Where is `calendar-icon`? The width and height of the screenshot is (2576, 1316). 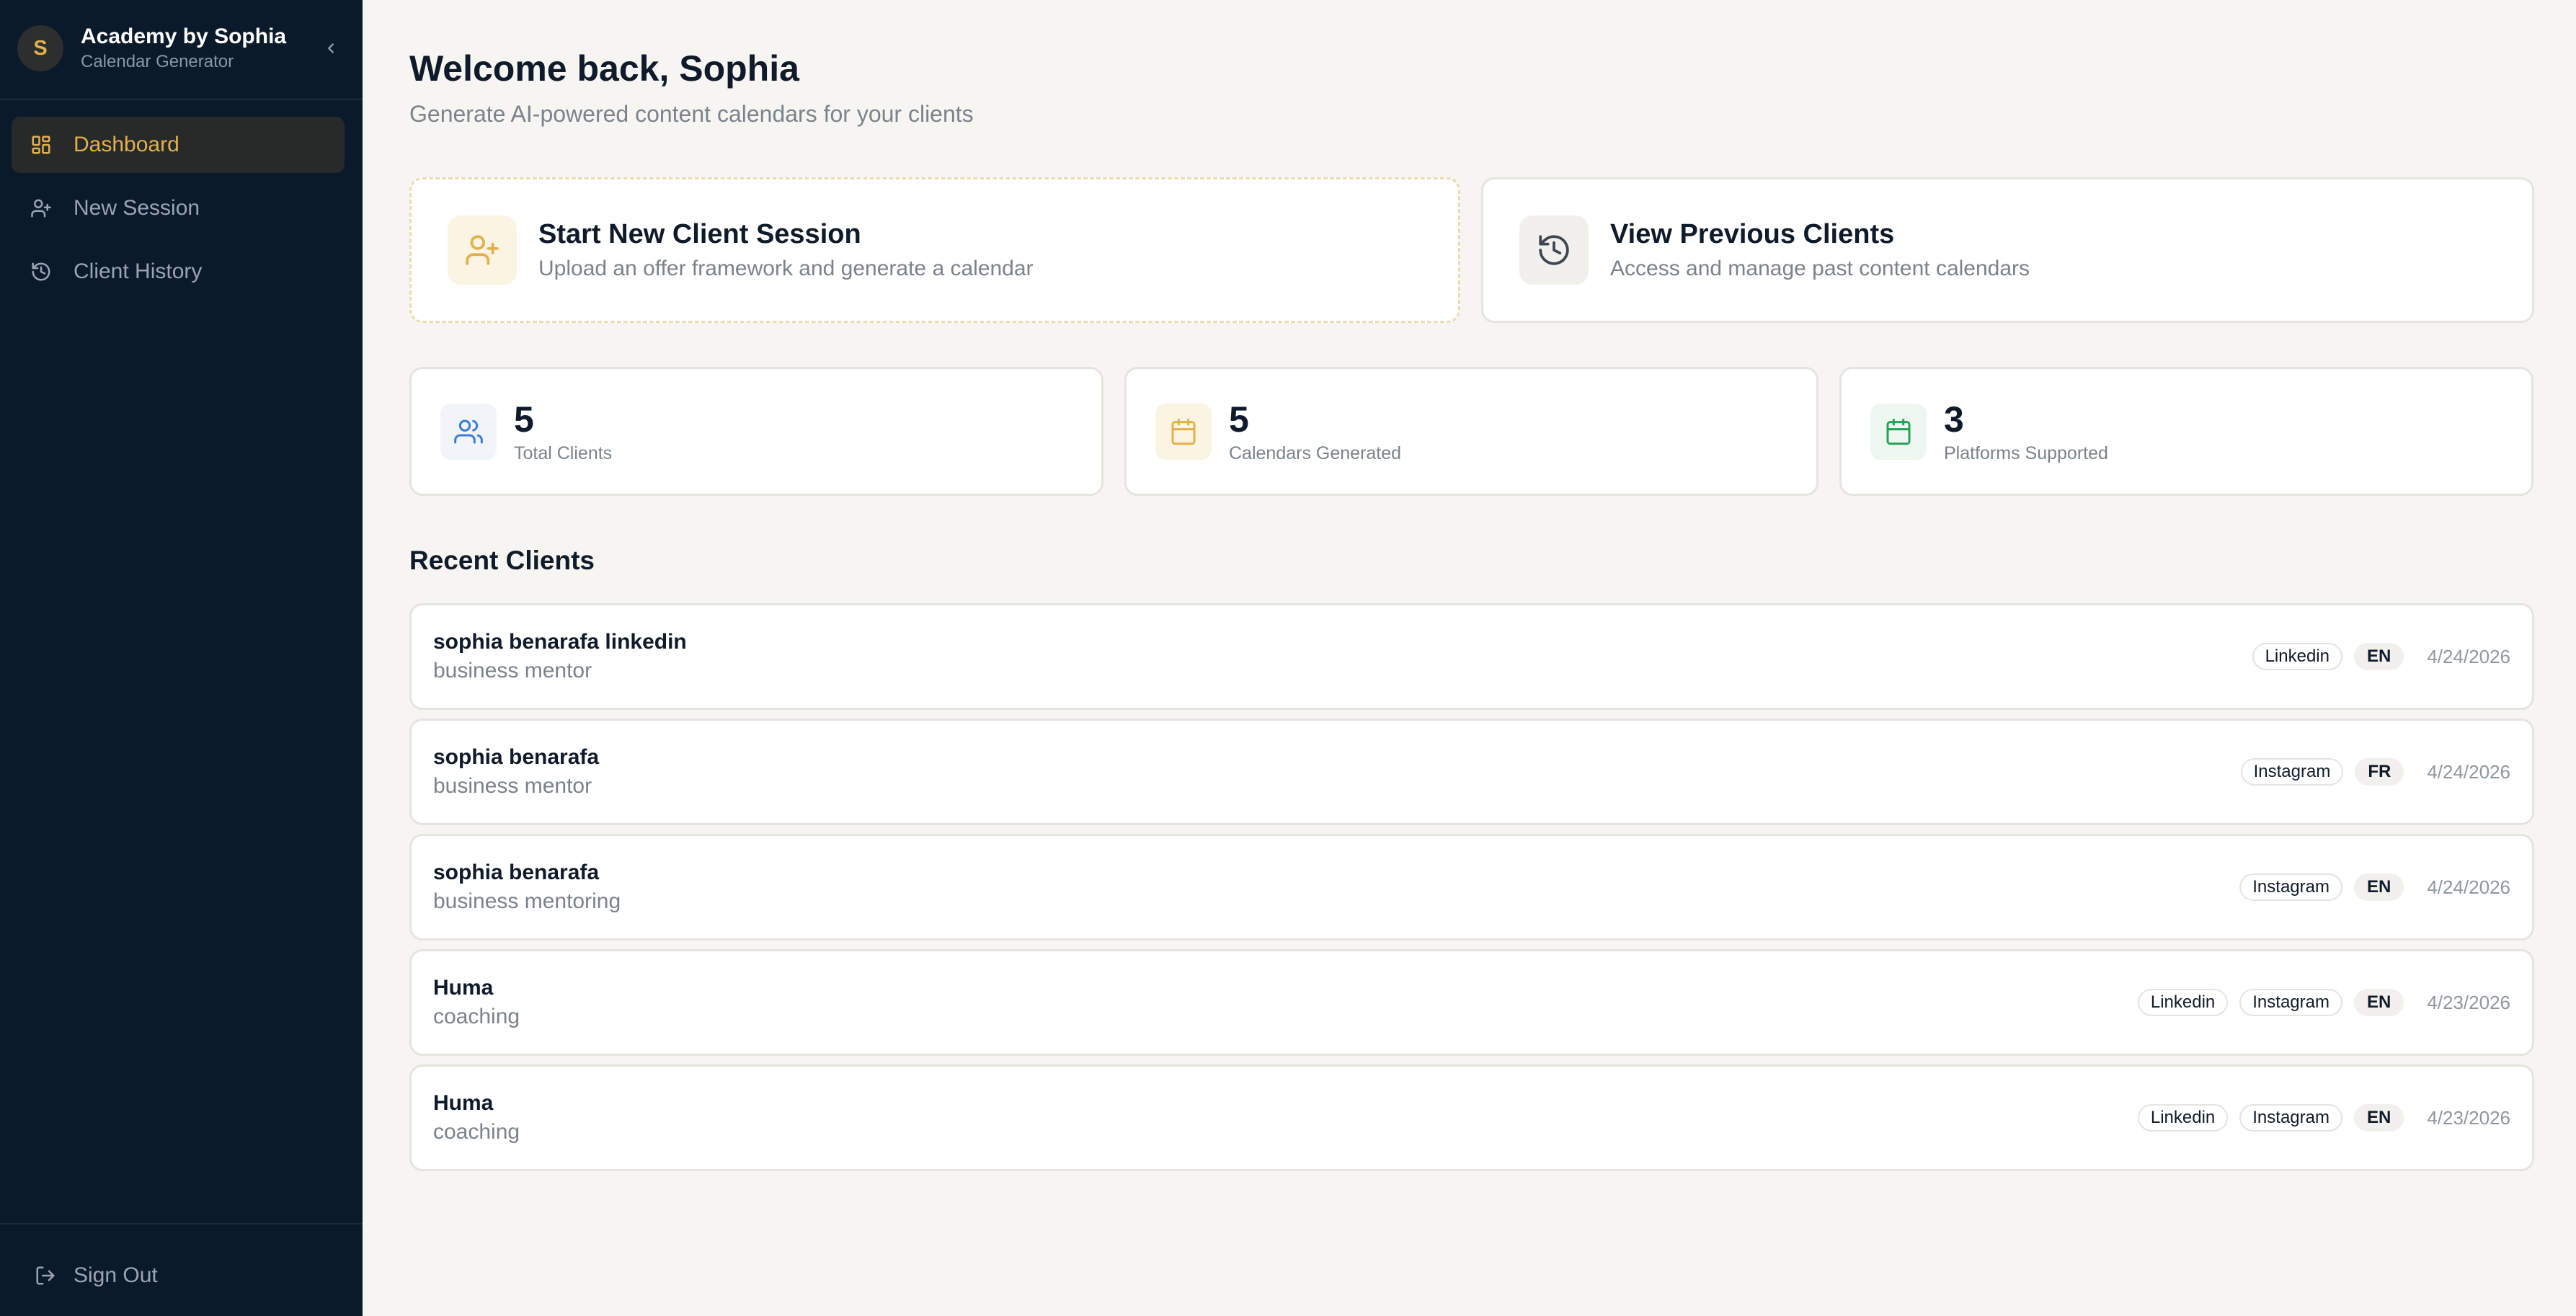 calendar-icon is located at coordinates (1183, 431).